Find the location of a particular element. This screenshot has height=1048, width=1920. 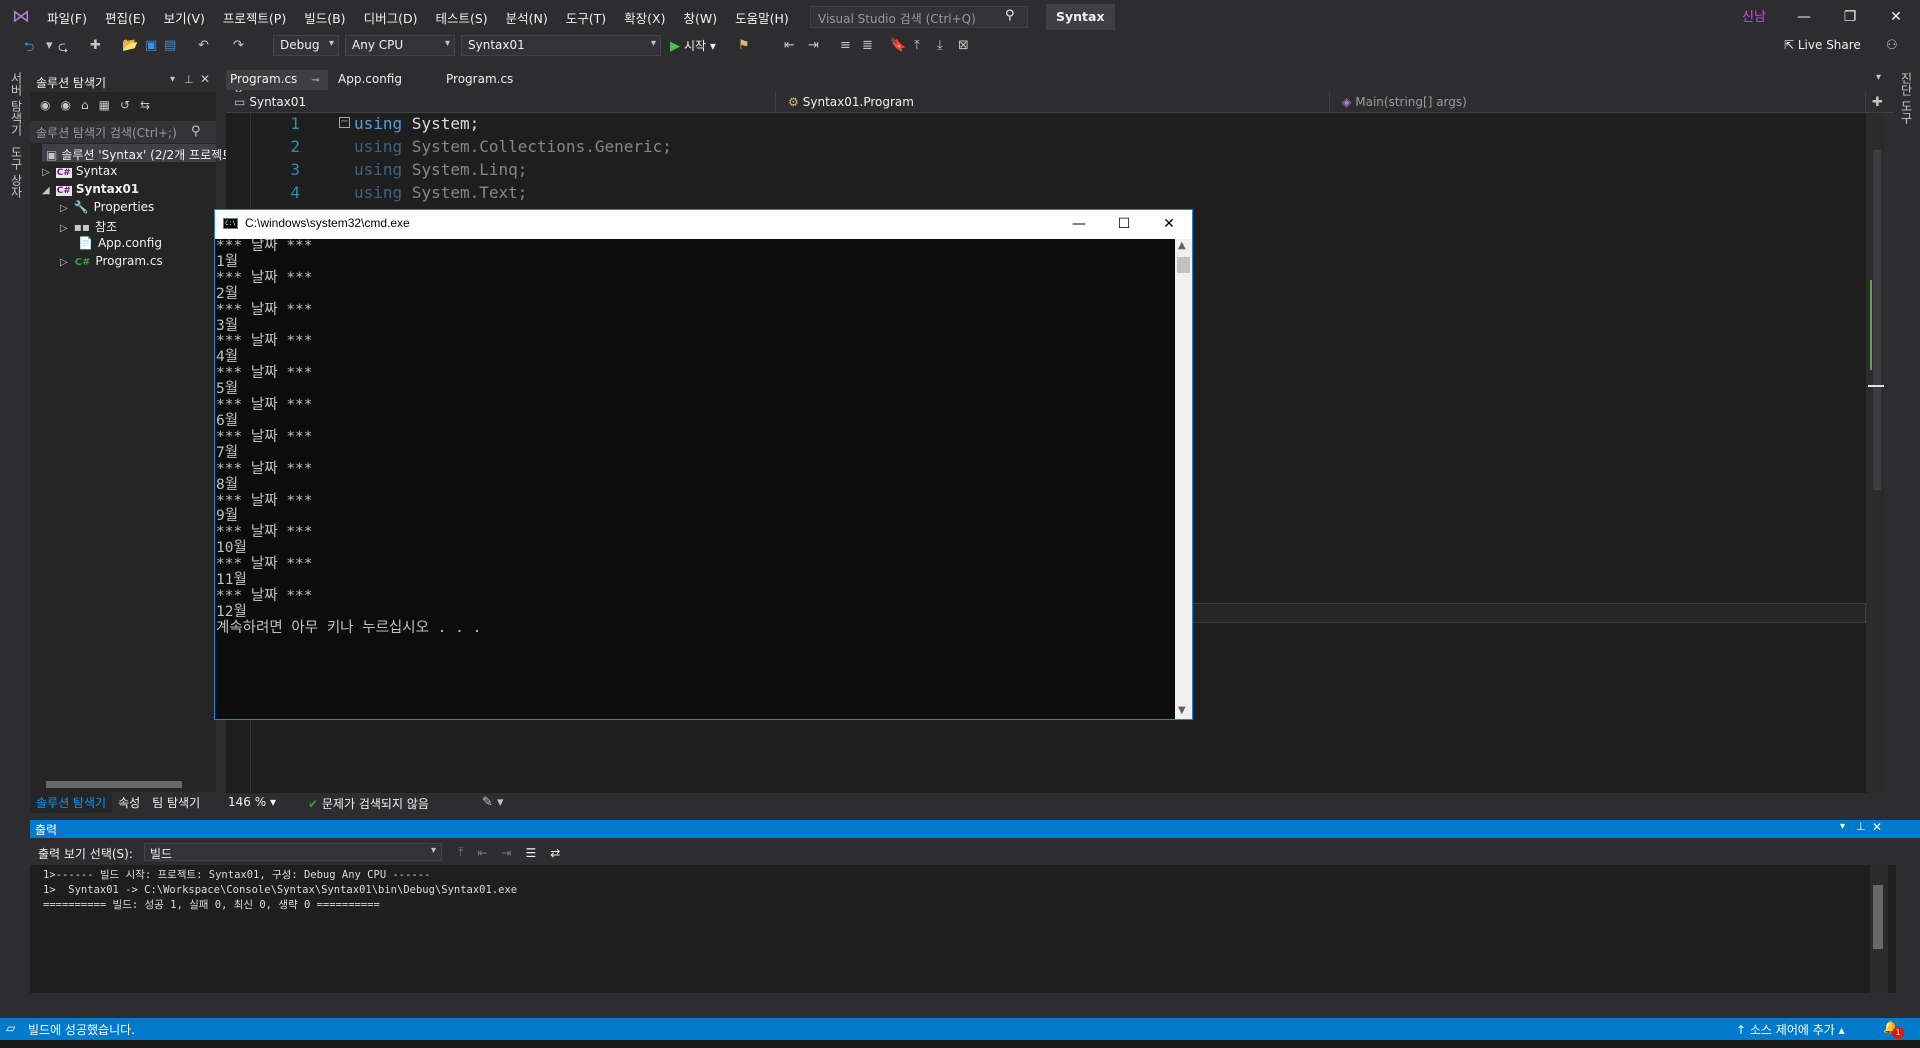

tree-item-program-cs: ▷ C# Program.cs is located at coordinates (111, 261).